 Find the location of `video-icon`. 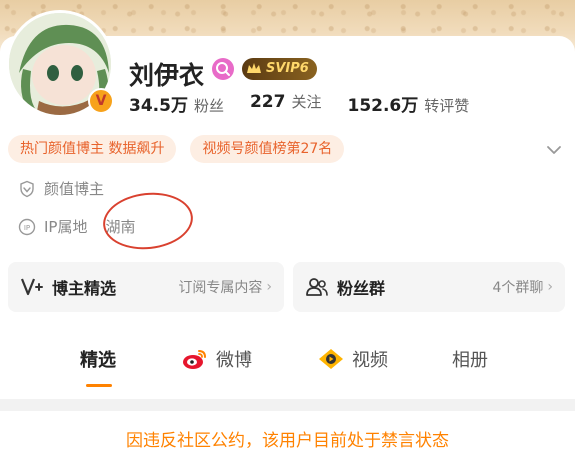

video-icon is located at coordinates (331, 359).